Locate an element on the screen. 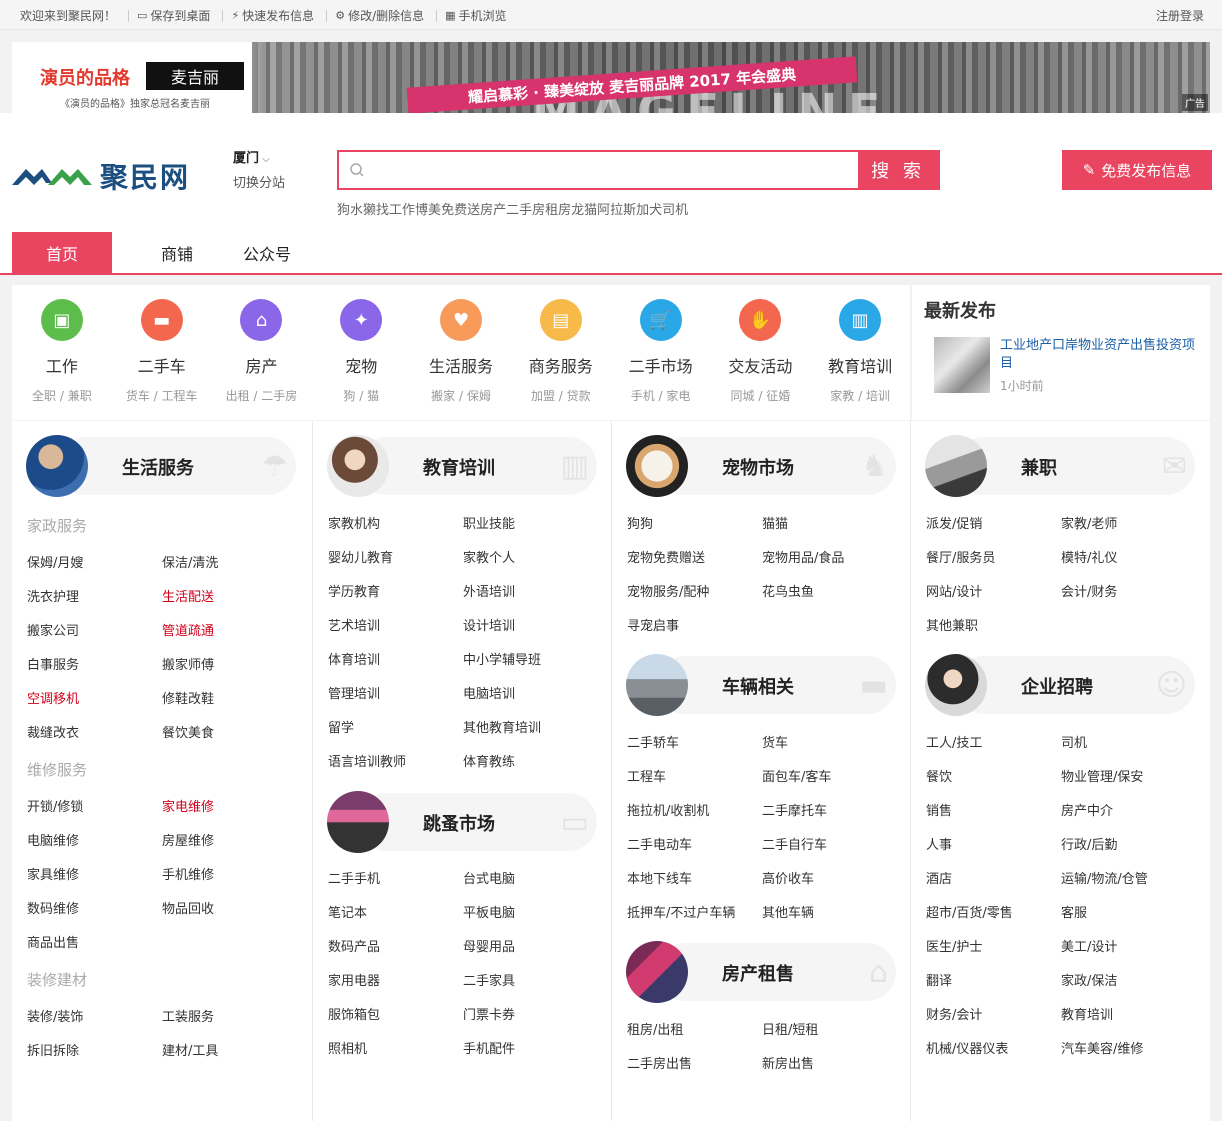 Image resolution: width=1222 pixels, height=1121 pixels. recruitment-item: 销售 is located at coordinates (939, 809).